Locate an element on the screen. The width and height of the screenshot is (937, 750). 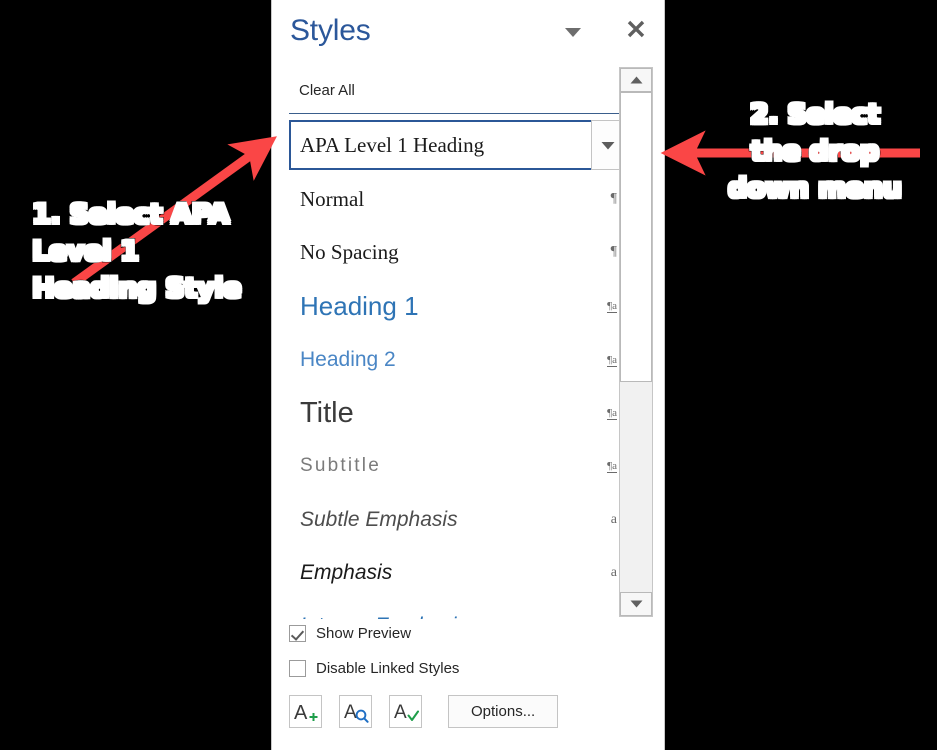
disable-linked-styles-label: Disable Linked Styles is located at coordinates (388, 668).